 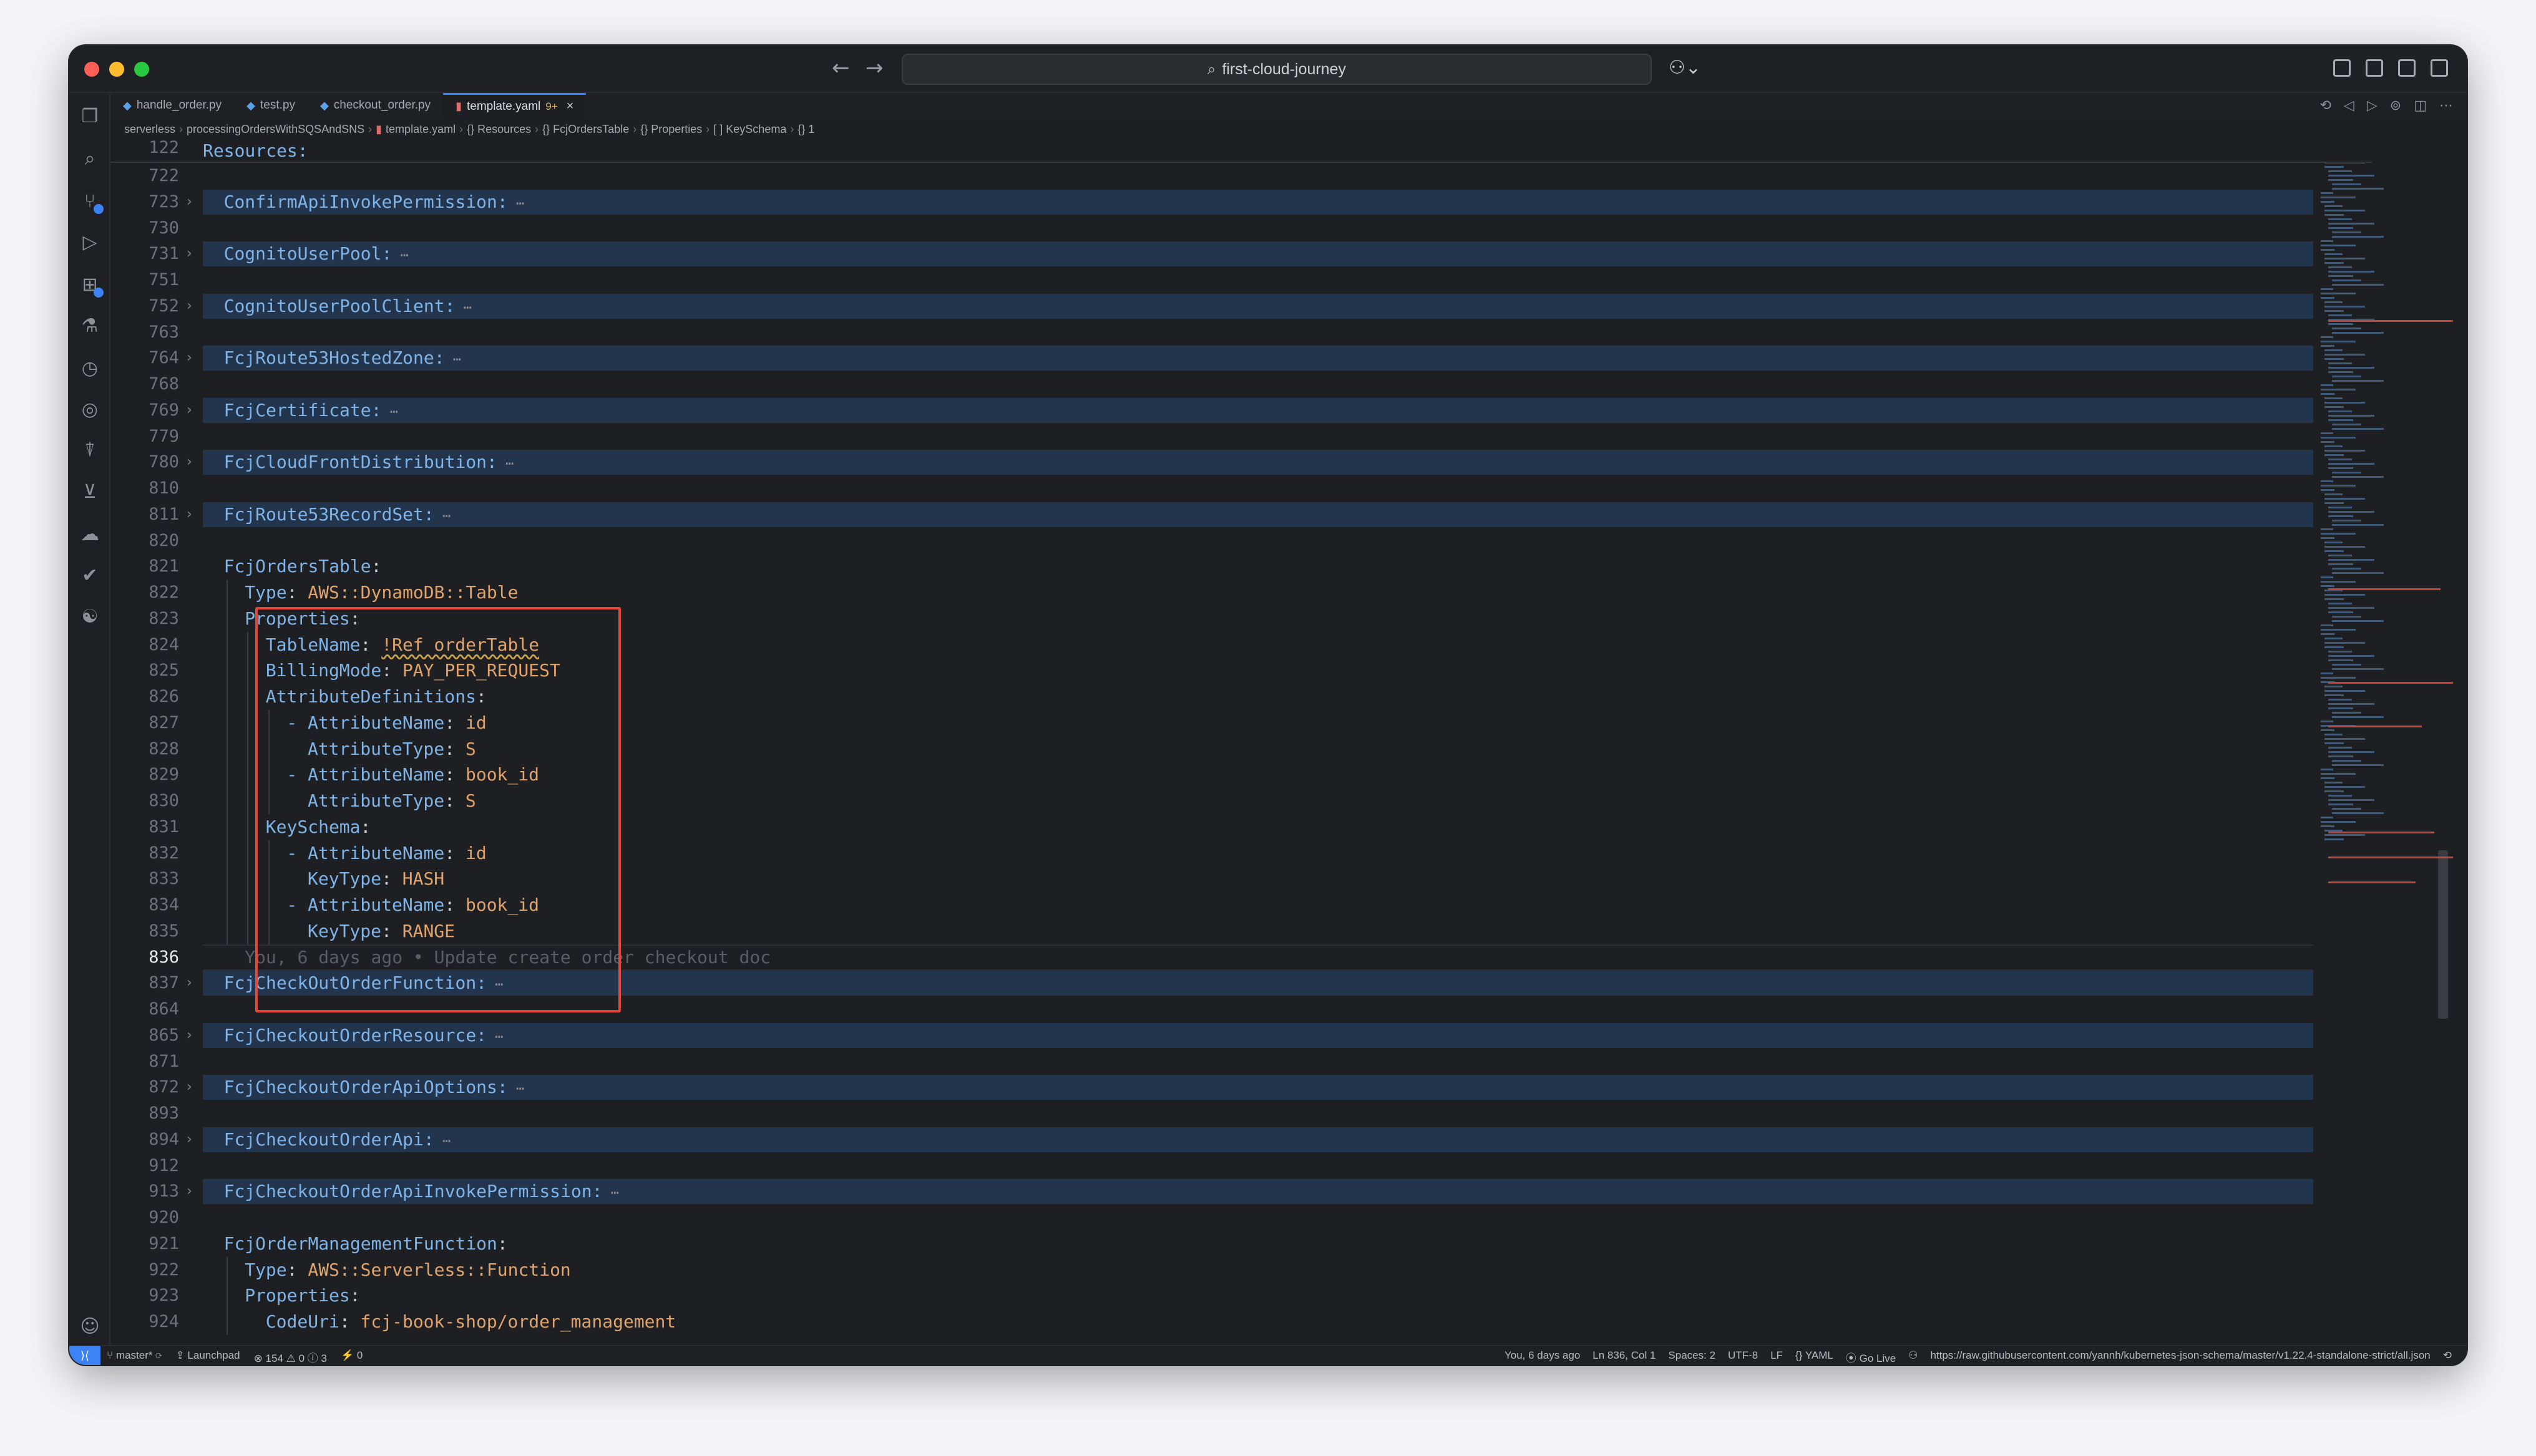 I want to click on cursor-position: Ln 836, Col 1, so click(x=1624, y=1357).